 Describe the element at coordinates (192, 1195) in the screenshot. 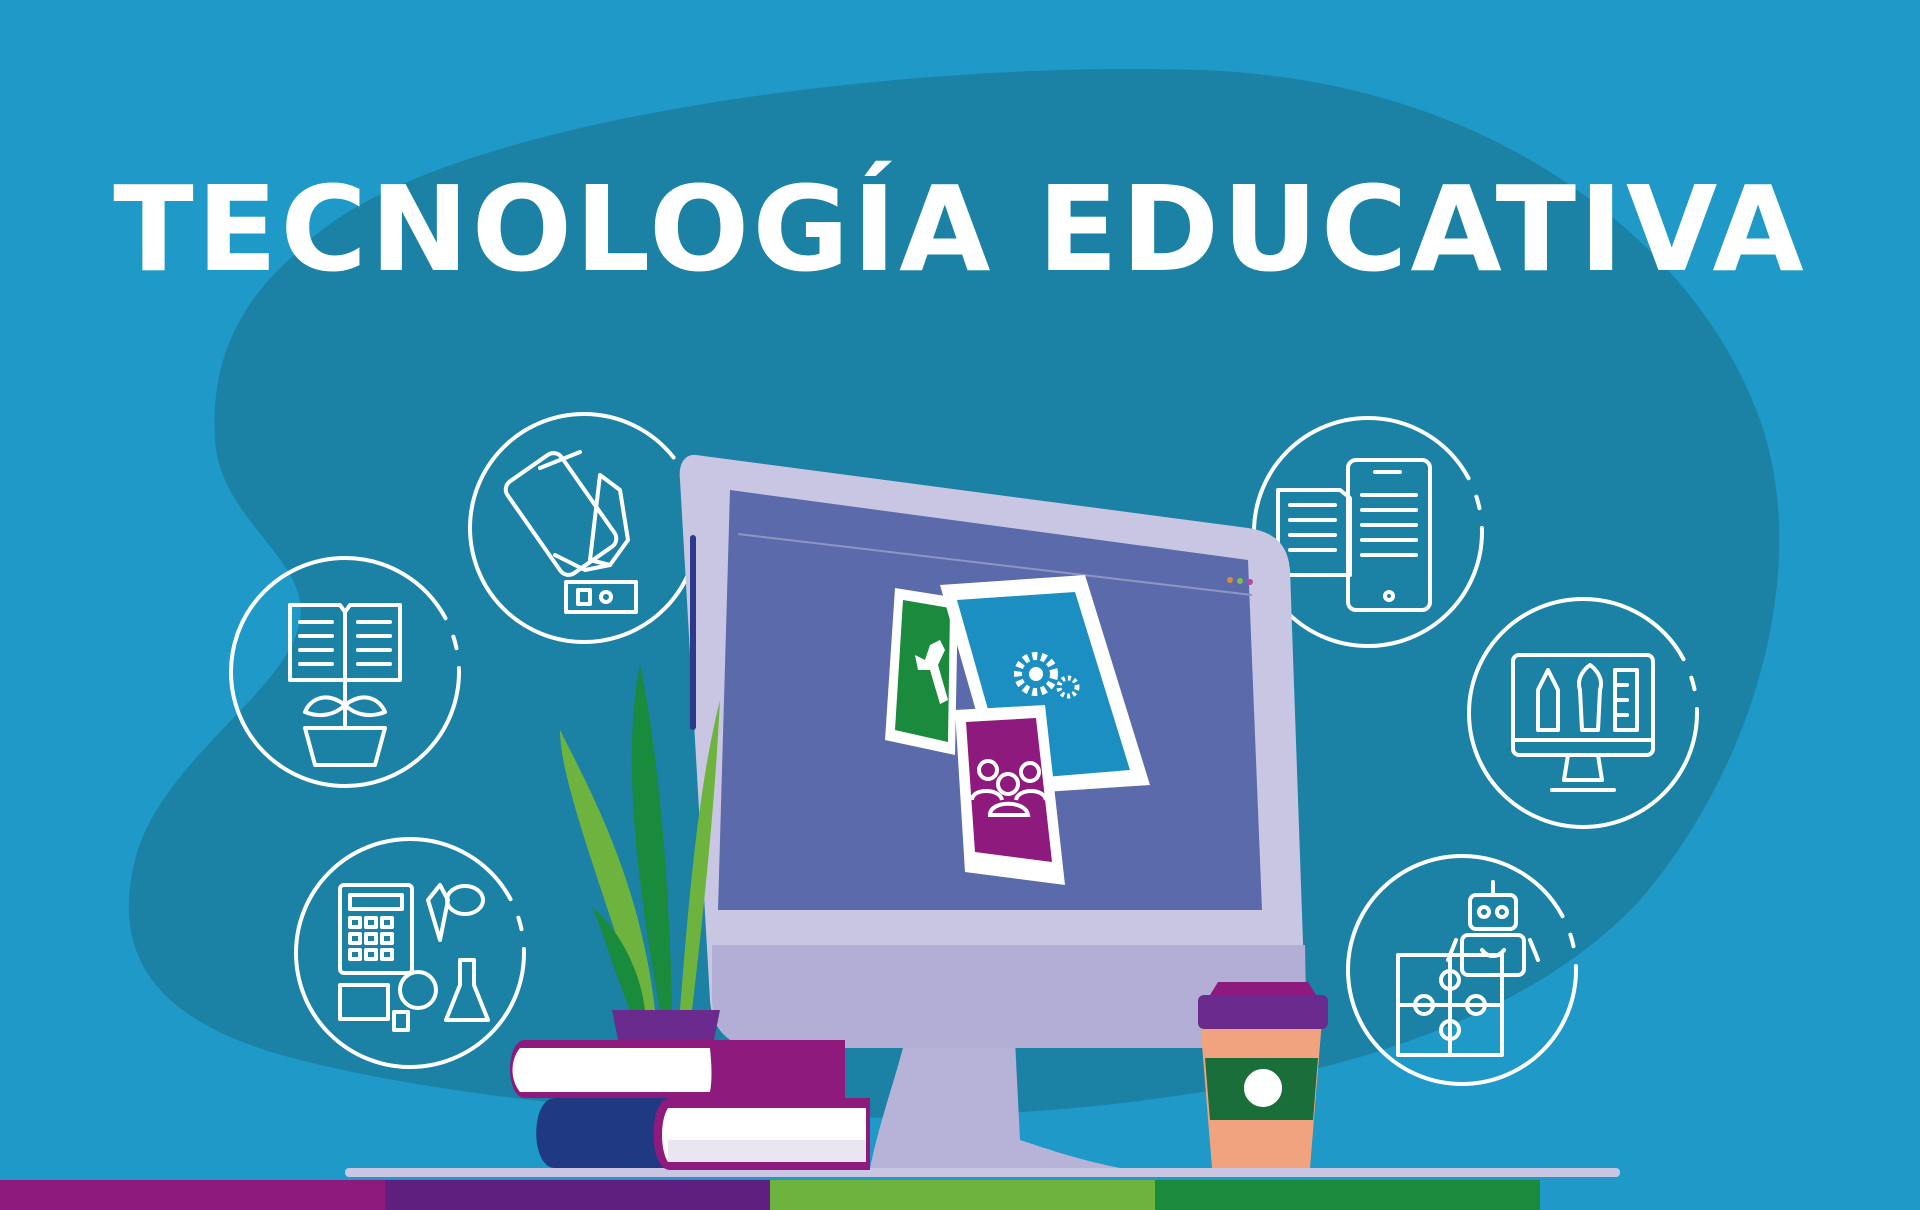

I see `stripe-magenta` at that location.